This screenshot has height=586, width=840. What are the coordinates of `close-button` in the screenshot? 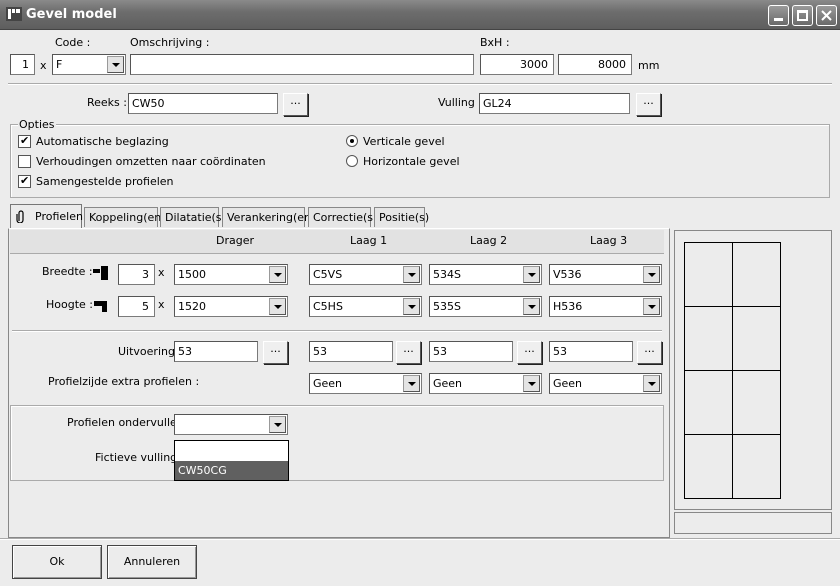 It's located at (826, 15).